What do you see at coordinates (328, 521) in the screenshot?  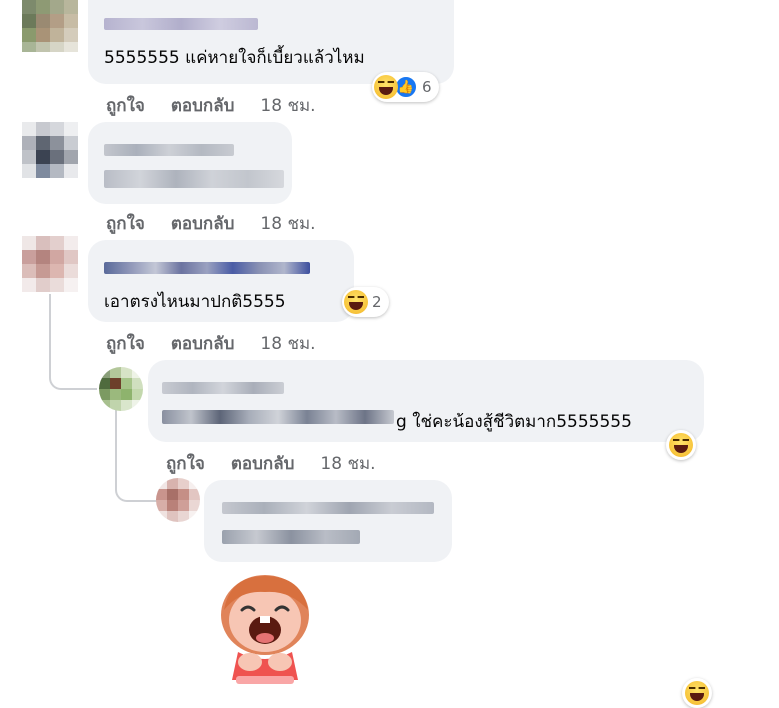 I see `reply-bubble` at bounding box center [328, 521].